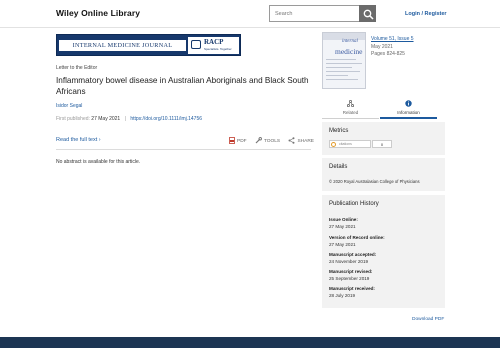 The height and width of the screenshot is (348, 500). Describe the element at coordinates (349, 261) in the screenshot. I see `history-item-date: 24 November 2019` at that location.